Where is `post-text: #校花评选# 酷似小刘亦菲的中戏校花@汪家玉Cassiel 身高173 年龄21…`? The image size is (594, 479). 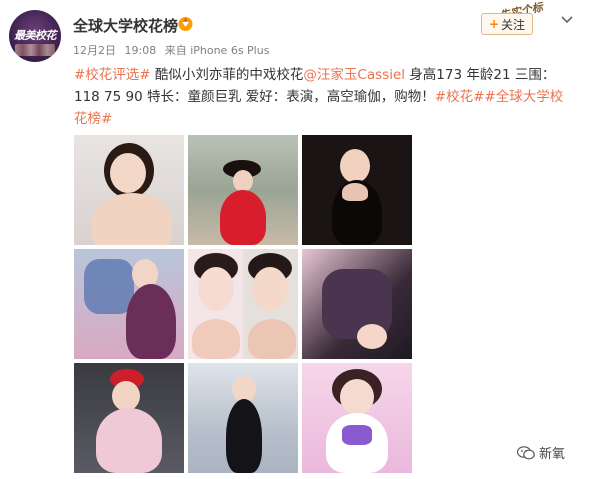 post-text: #校花评选# 酷似小刘亦菲的中戏校花@汪家玉Cassiel 身高173 年龄21… is located at coordinates (324, 97).